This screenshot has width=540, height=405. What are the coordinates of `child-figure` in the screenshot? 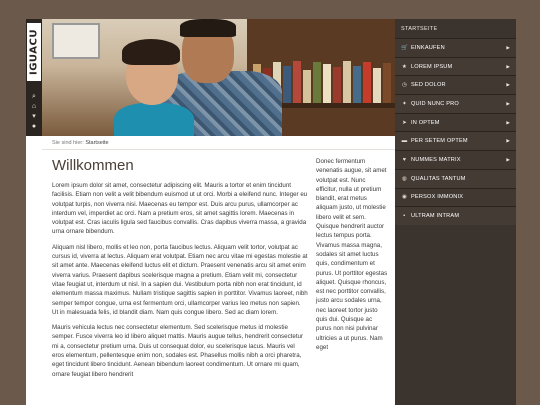 It's located at (154, 119).